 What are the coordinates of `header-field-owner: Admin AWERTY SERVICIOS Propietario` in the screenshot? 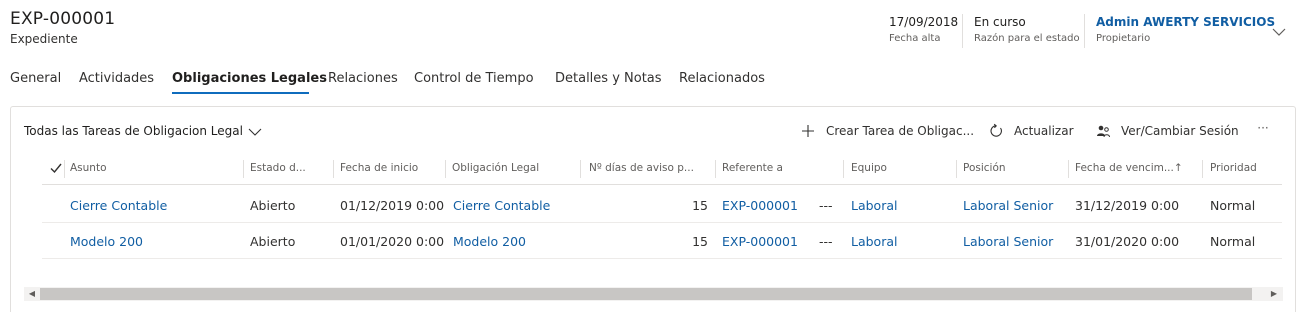 It's located at (1185, 30).